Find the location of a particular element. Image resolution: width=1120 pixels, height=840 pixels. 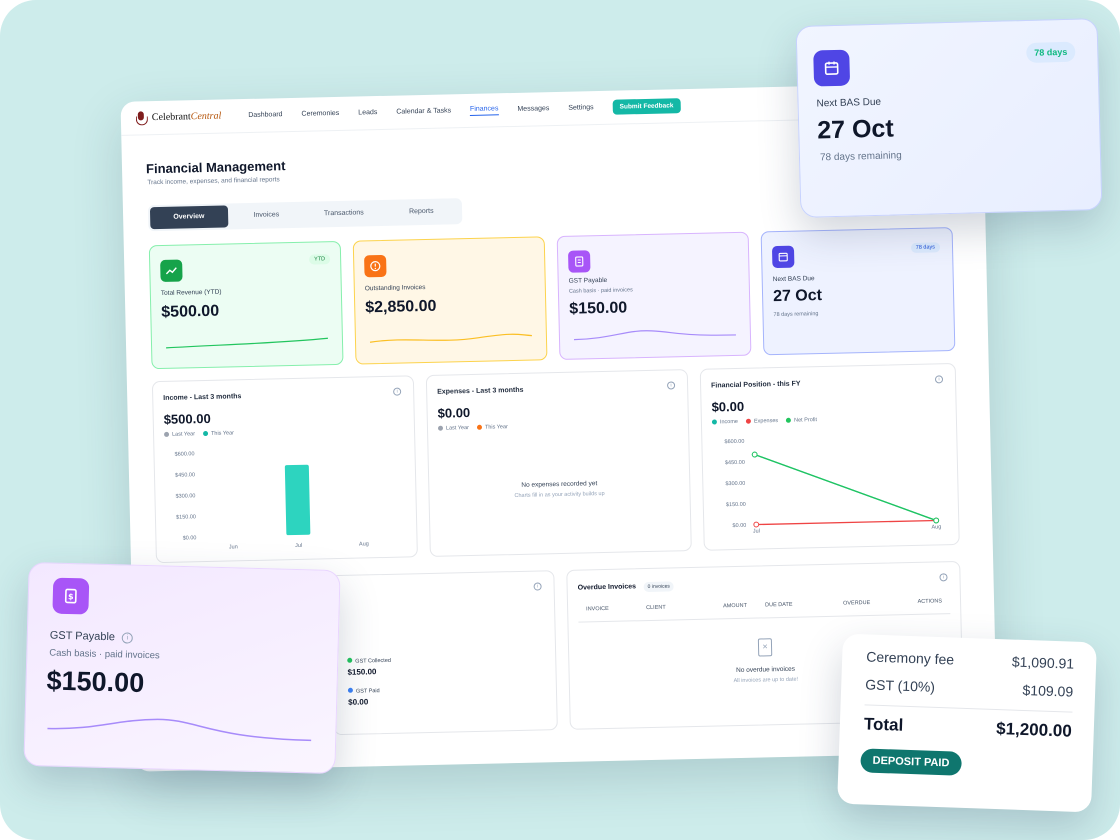

income-title: Income - Last 3 months is located at coordinates (202, 397).